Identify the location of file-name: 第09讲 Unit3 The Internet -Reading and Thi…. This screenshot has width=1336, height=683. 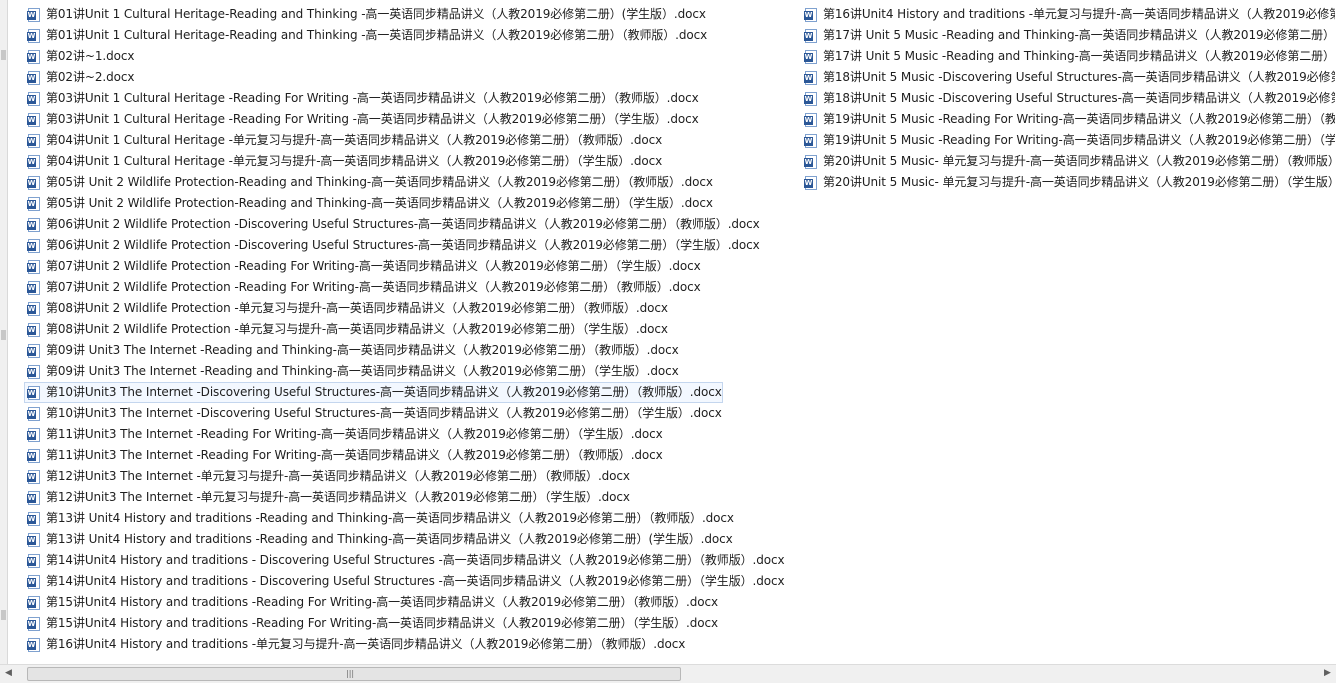
(362, 350).